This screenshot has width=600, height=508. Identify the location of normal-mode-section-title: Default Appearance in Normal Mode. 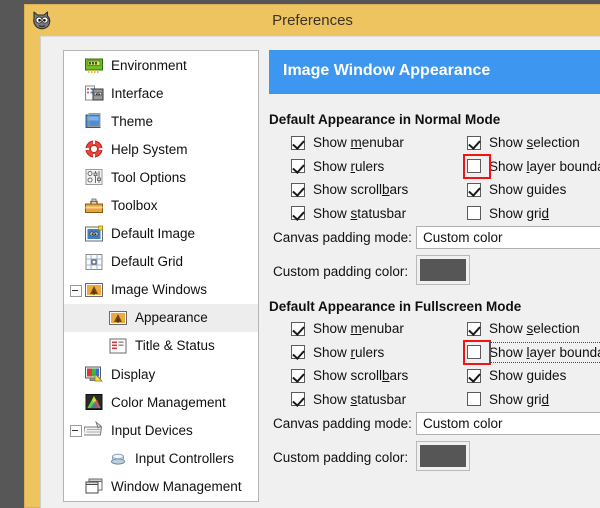
(385, 119).